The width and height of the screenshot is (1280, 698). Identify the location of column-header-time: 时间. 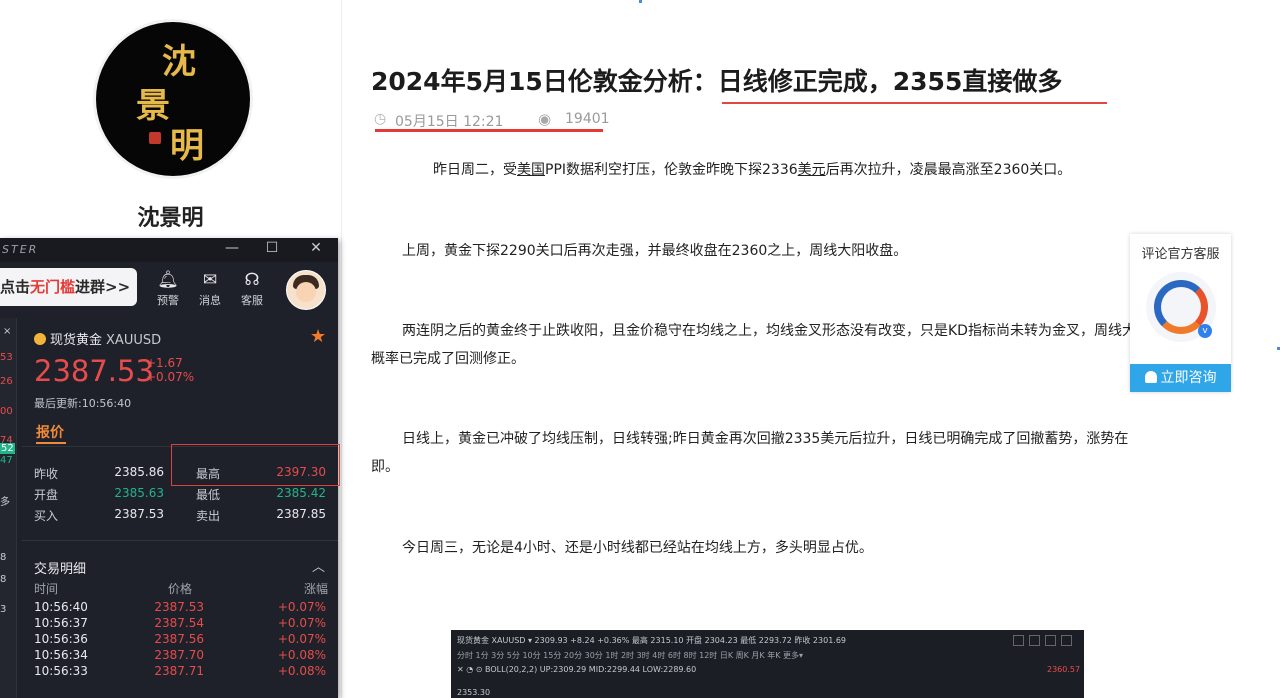
(46, 589).